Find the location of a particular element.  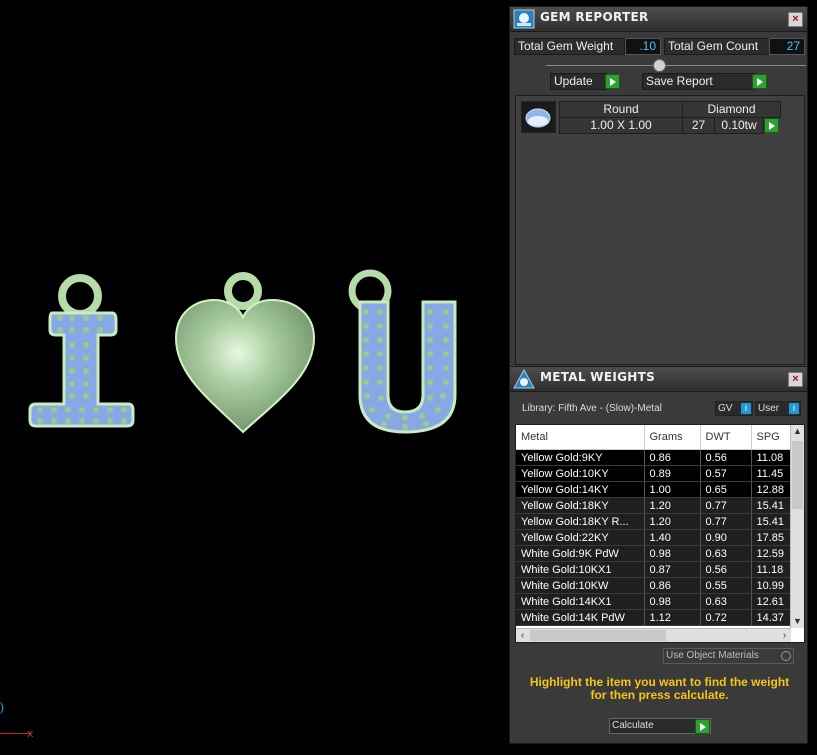

total-gem-count-label: Total Gem Count is located at coordinates (718, 46).